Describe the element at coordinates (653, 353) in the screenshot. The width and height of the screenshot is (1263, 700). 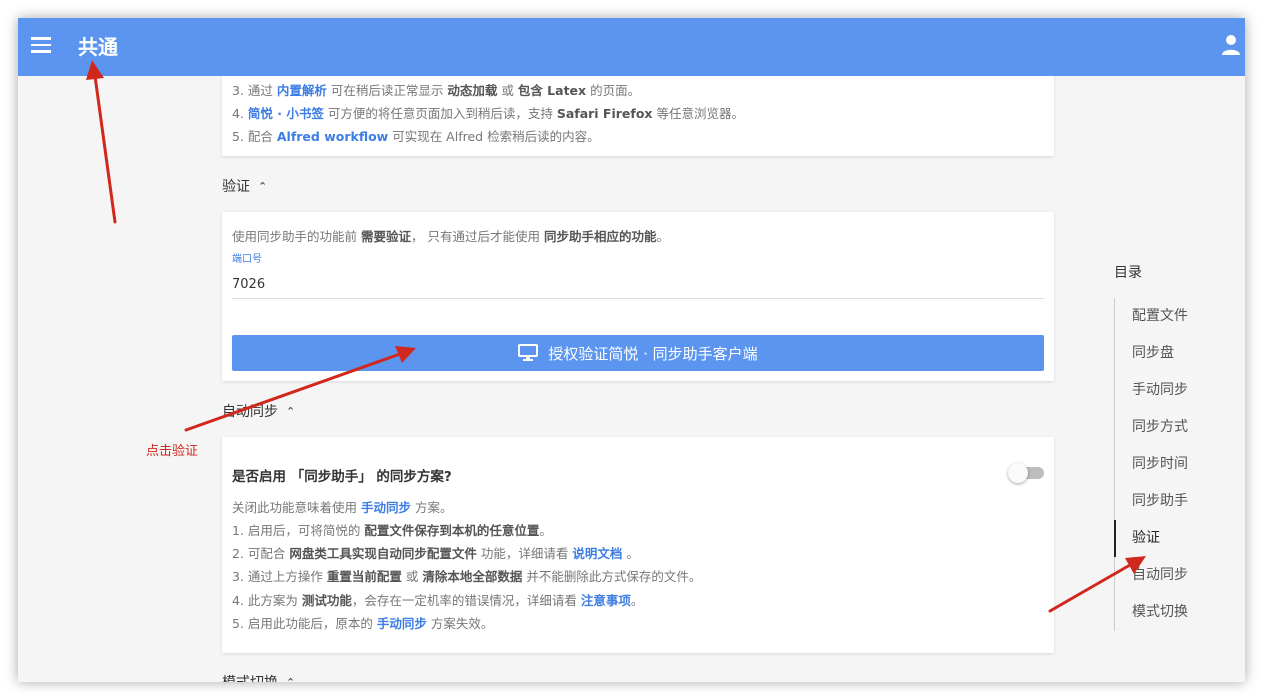
I see `authorize-button-label: 授权验证简悦 · 同步助手客户端` at that location.